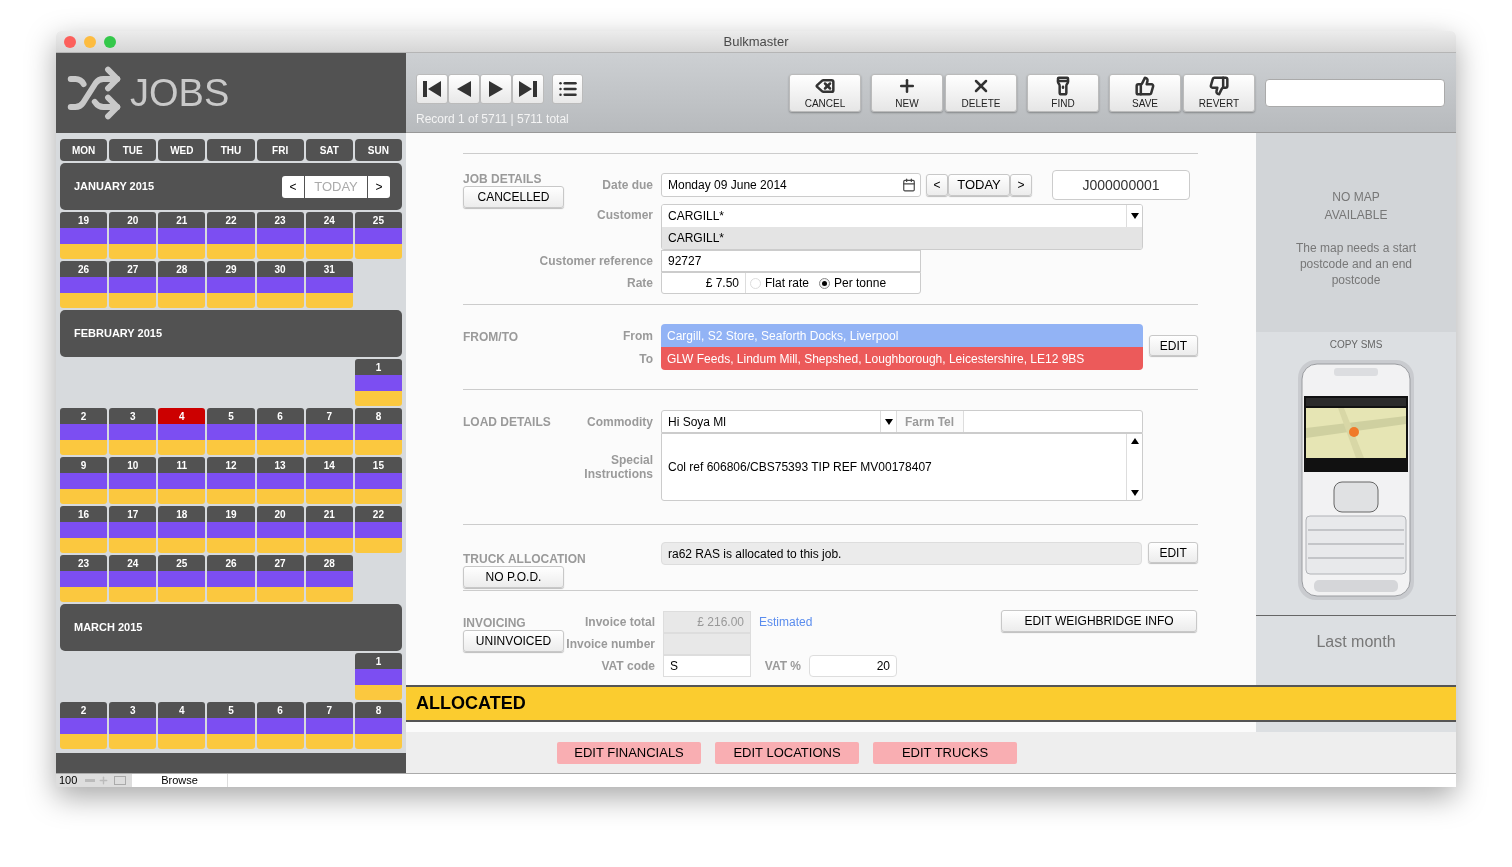  What do you see at coordinates (907, 93) in the screenshot?
I see `toolbar-button: NEW` at bounding box center [907, 93].